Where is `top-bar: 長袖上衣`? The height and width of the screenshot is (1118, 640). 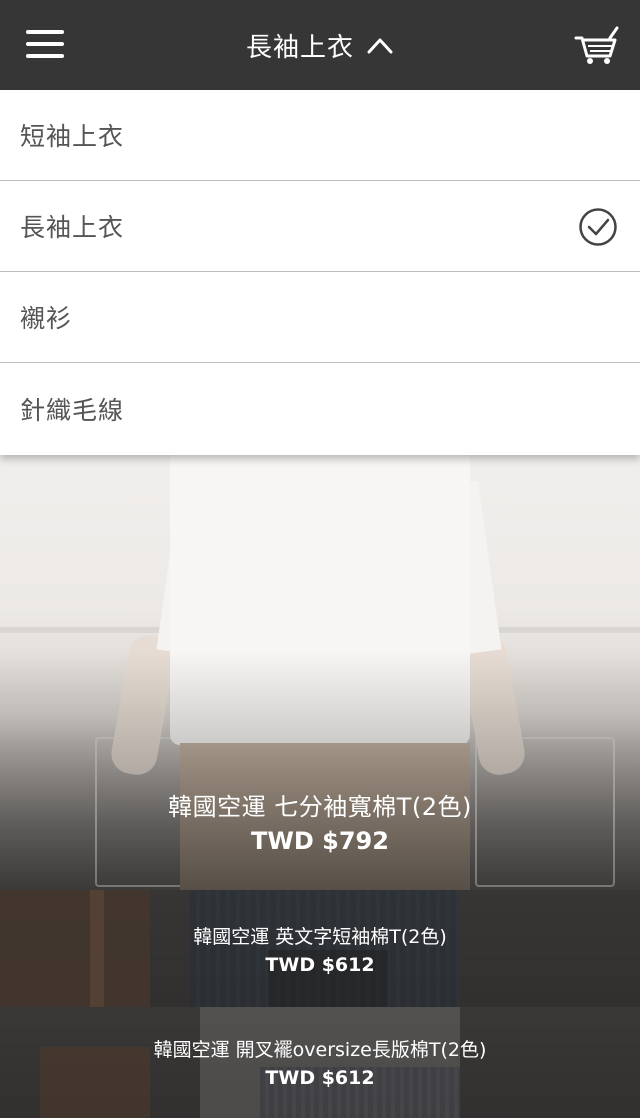
top-bar: 長袖上衣 is located at coordinates (320, 45).